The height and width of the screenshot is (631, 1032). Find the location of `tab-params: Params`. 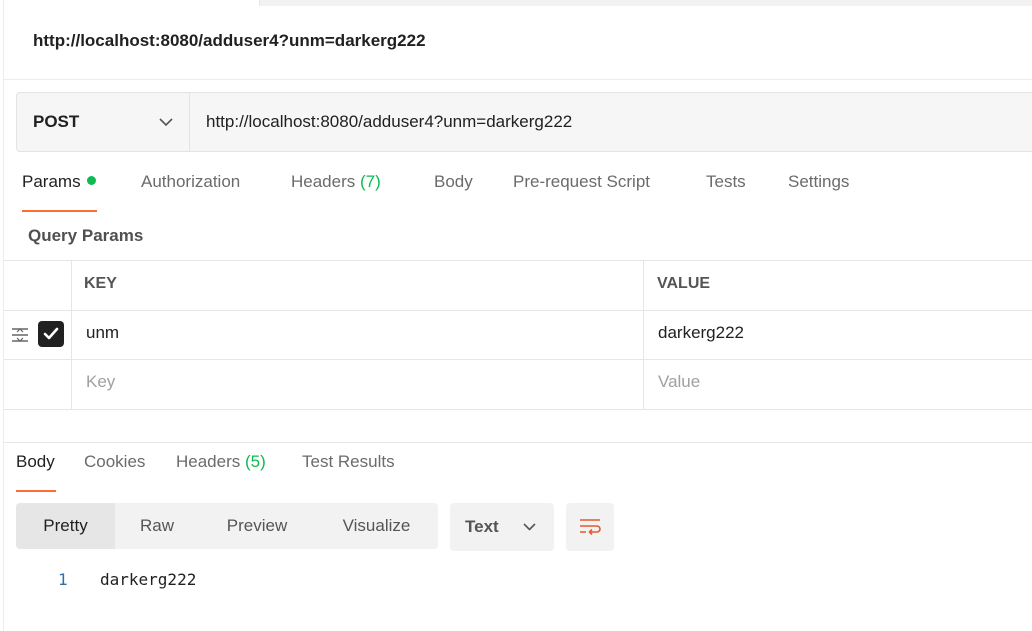

tab-params: Params is located at coordinates (59, 192).